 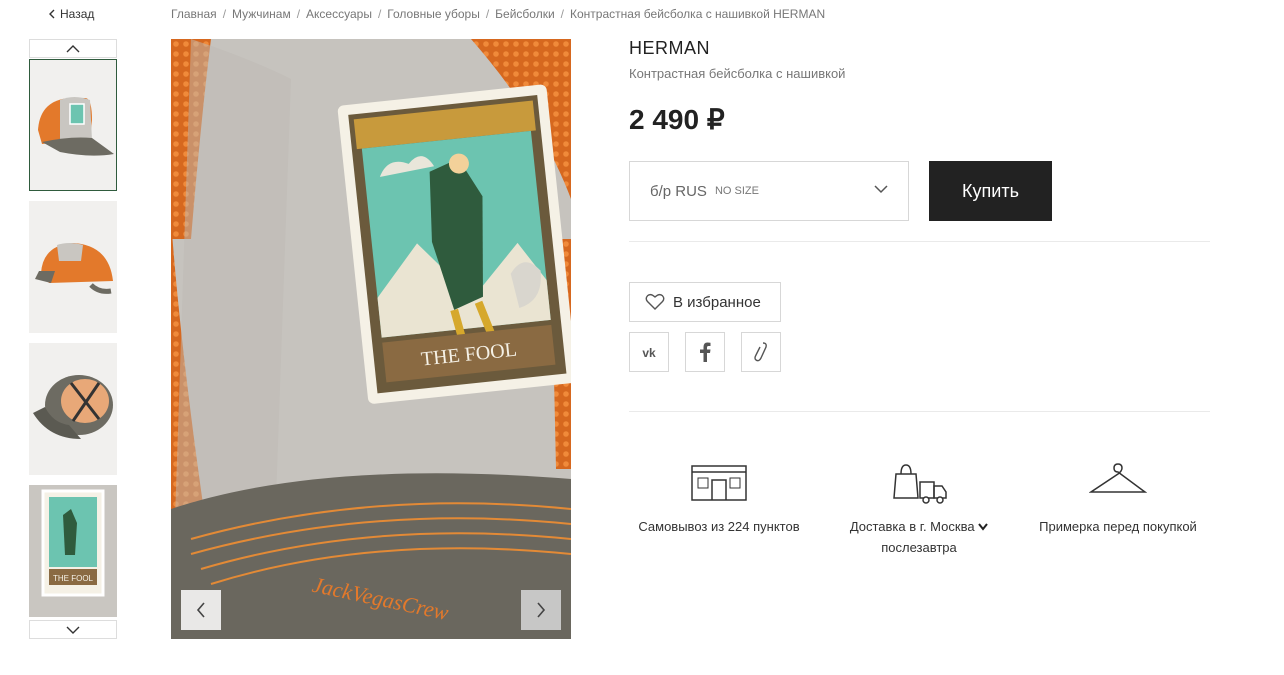 I want to click on delivery-city: г. Москва, so click(x=947, y=526).